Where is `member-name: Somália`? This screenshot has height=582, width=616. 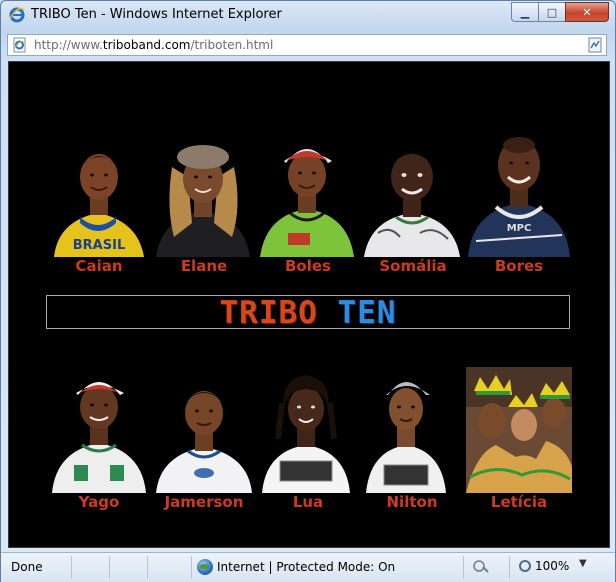 member-name: Somália is located at coordinates (413, 266).